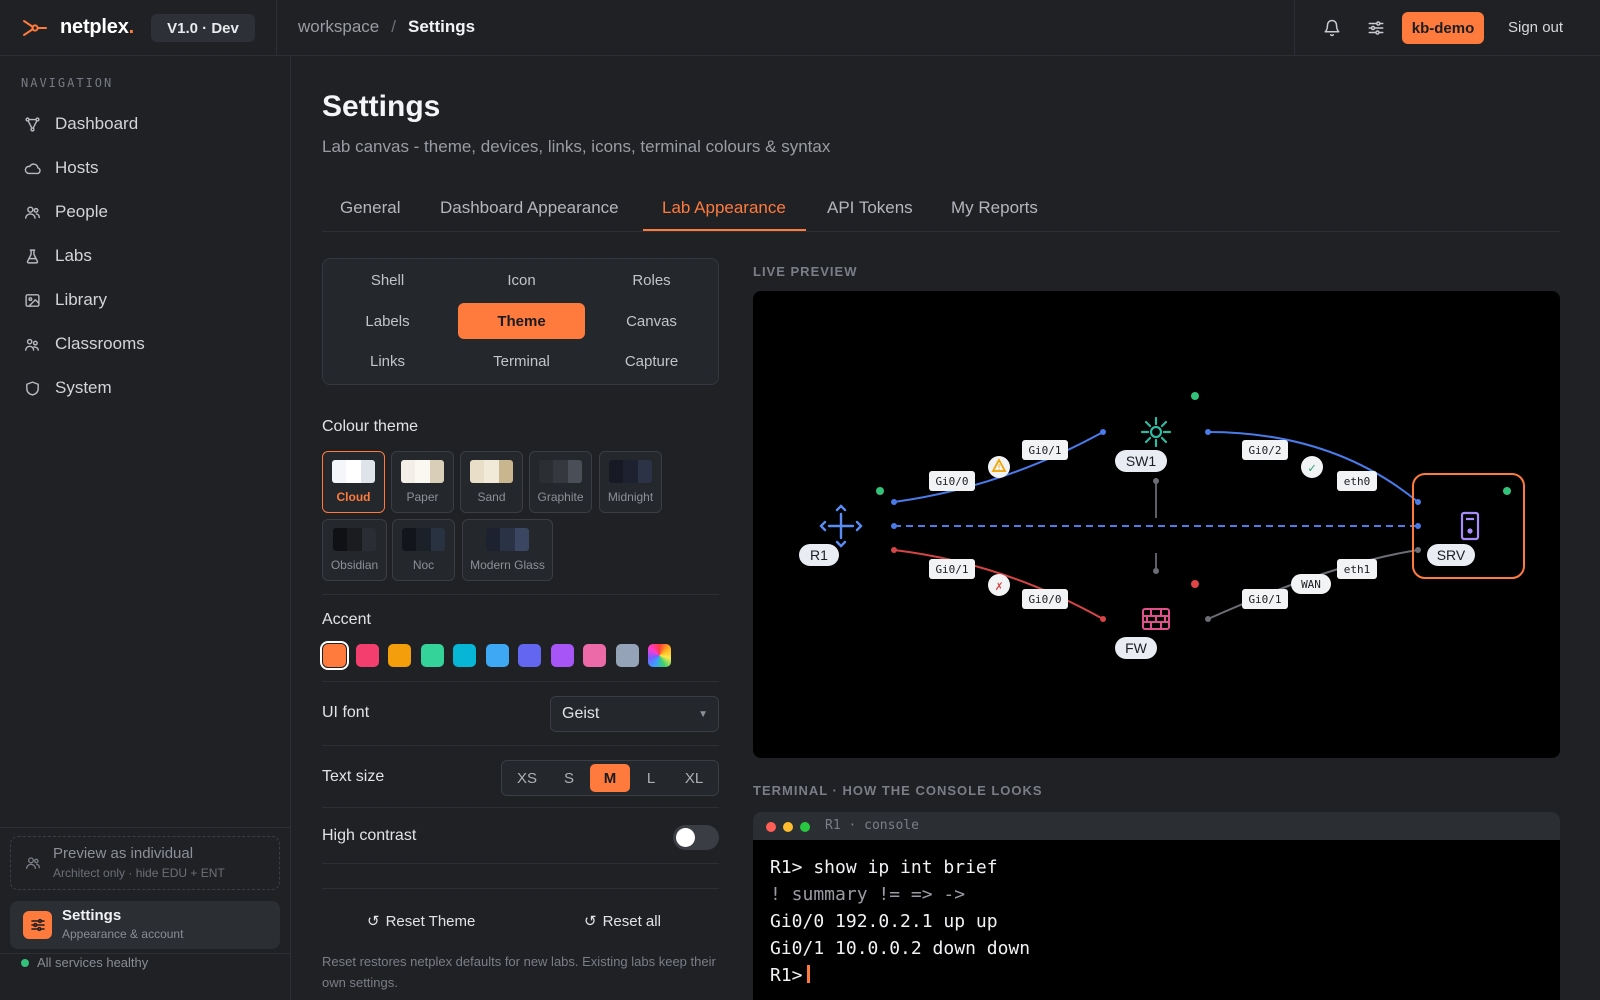 This screenshot has width=1600, height=1000. Describe the element at coordinates (1156, 619) in the screenshot. I see `firewall-icon` at that location.